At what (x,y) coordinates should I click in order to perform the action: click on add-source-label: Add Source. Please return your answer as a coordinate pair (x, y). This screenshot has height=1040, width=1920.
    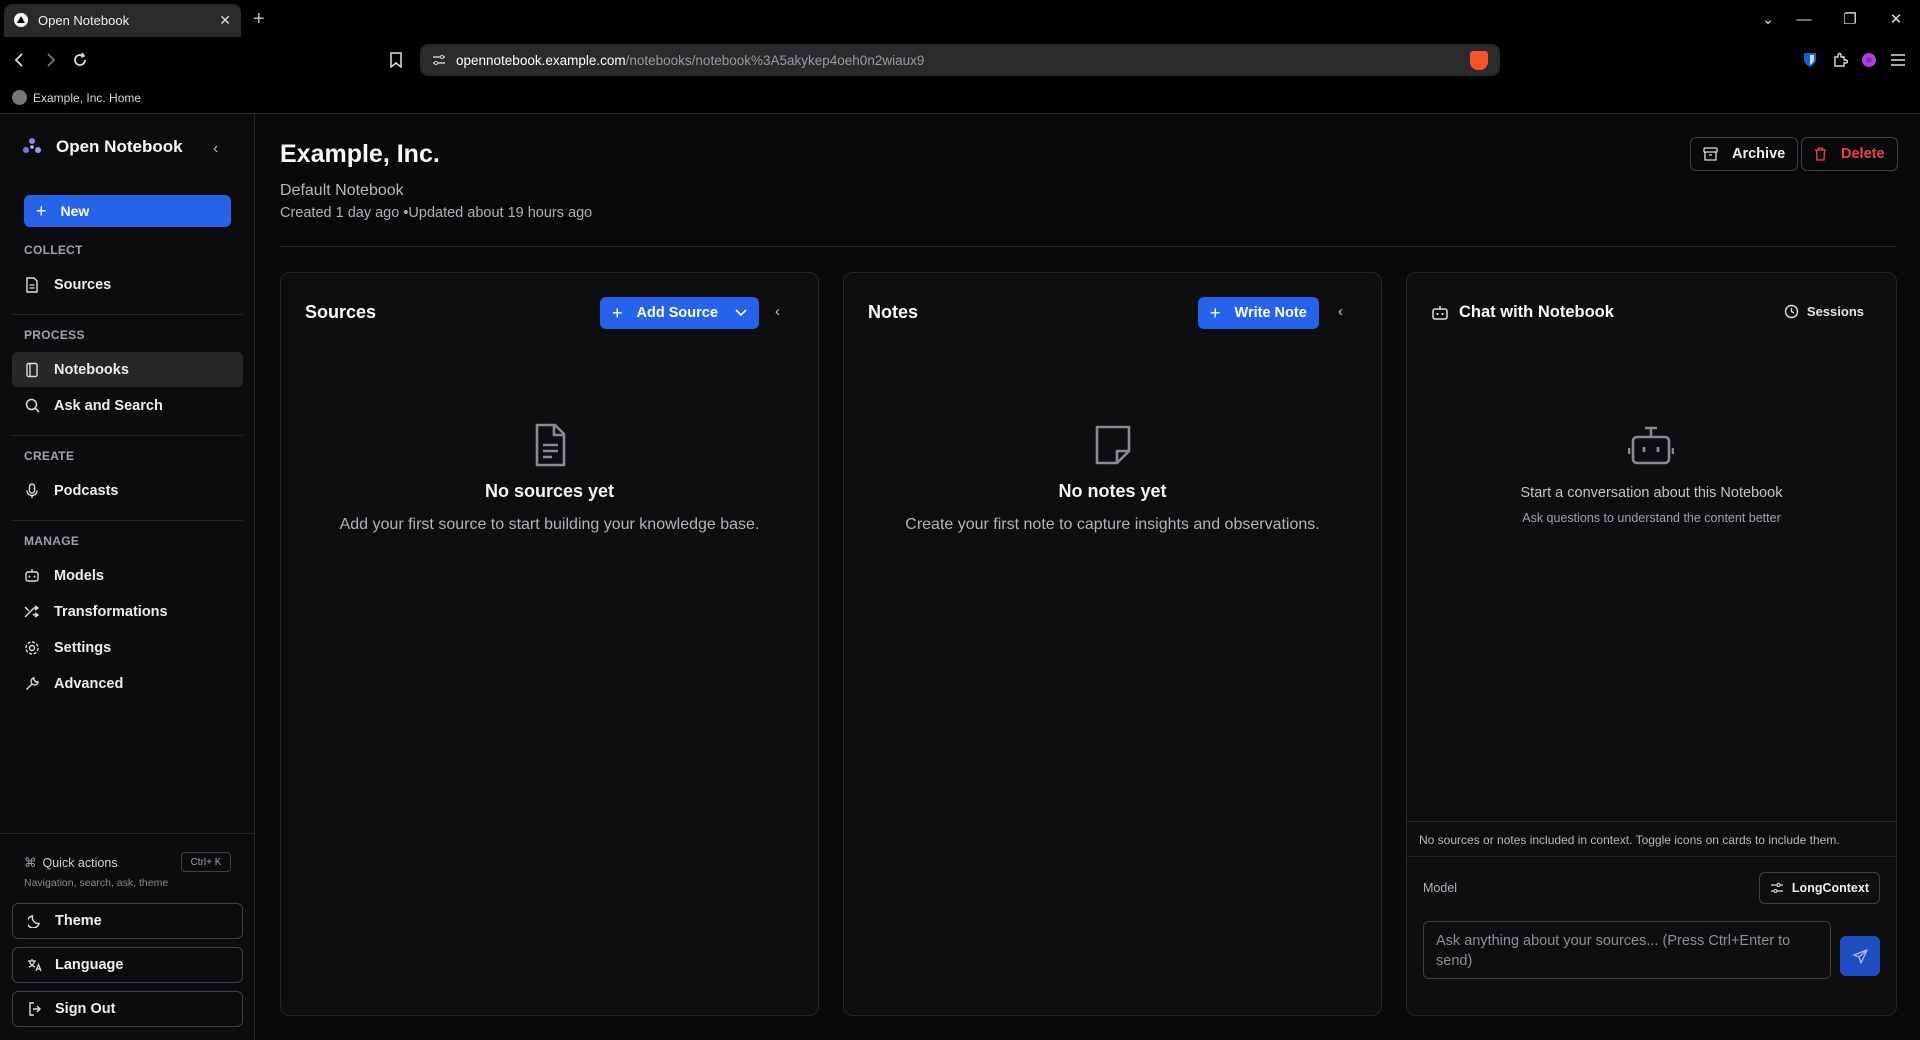
    Looking at the image, I should click on (677, 313).